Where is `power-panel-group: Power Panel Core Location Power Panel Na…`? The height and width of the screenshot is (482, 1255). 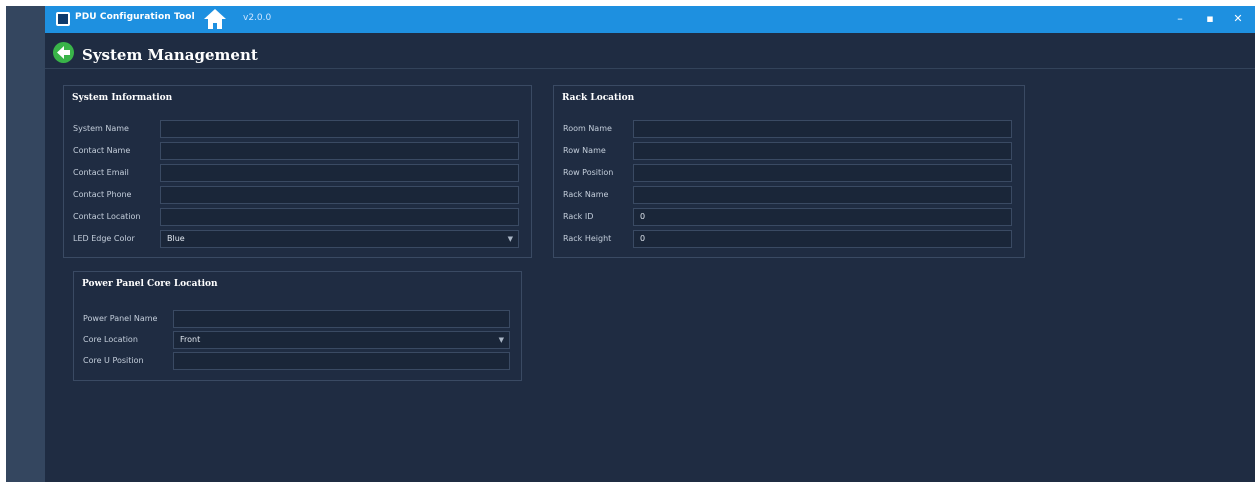 power-panel-group: Power Panel Core Location Power Panel Na… is located at coordinates (297, 326).